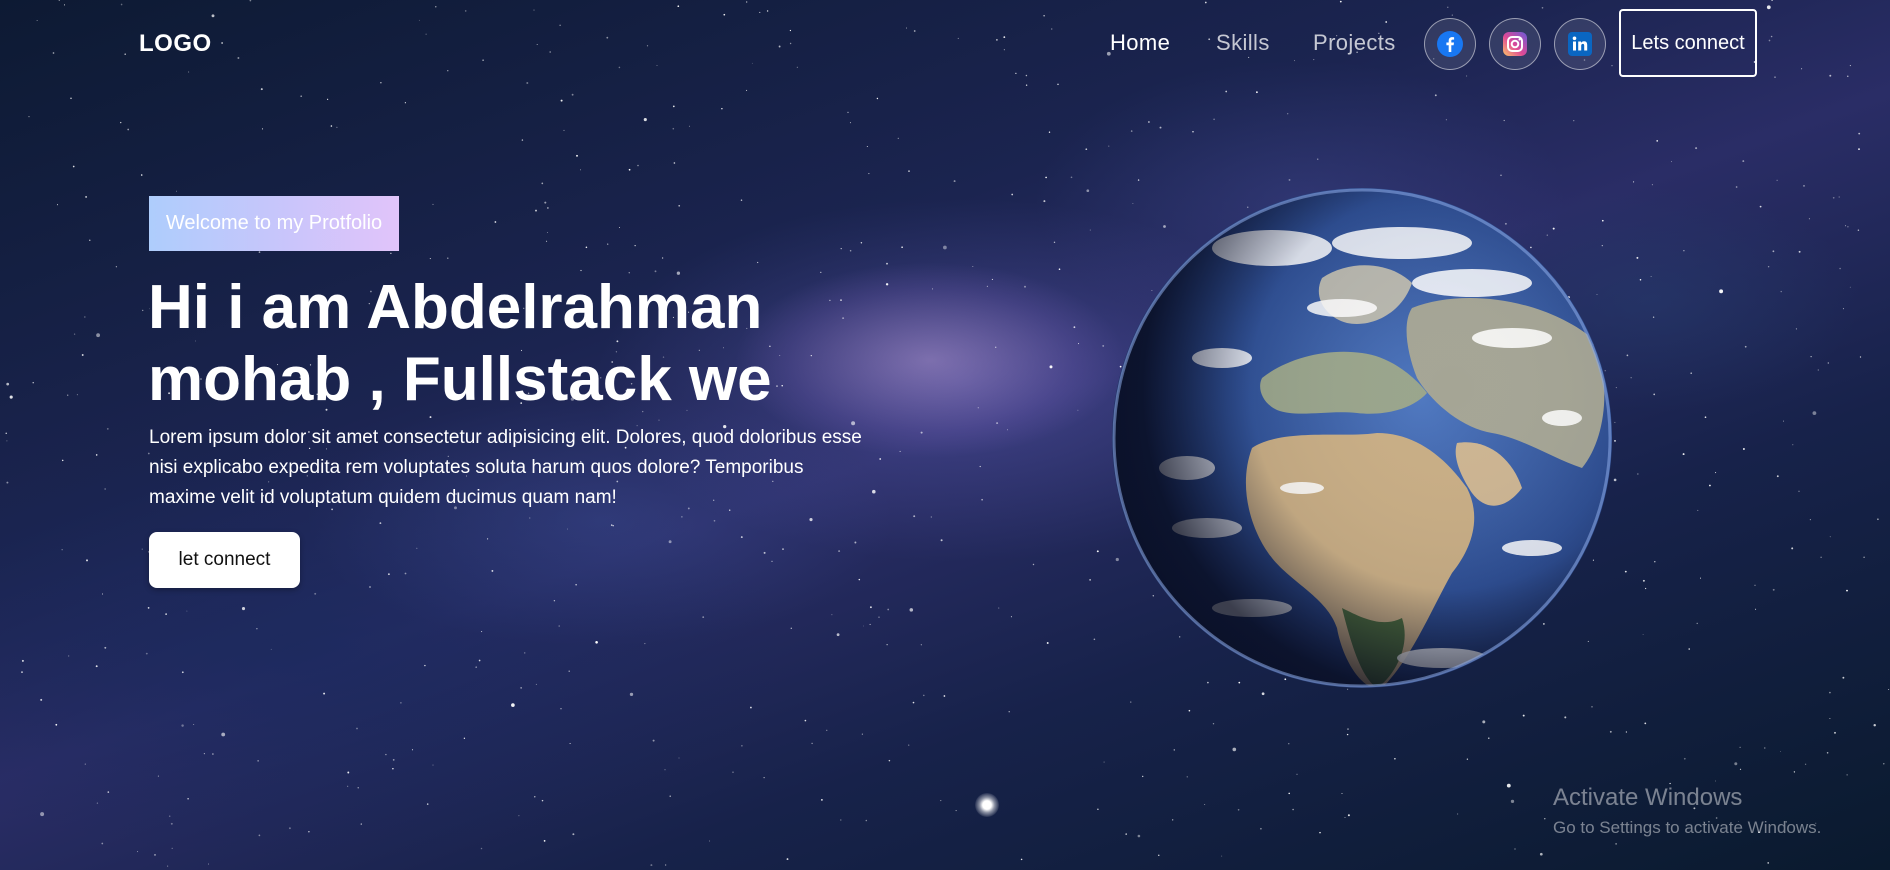 The image size is (1890, 870). I want to click on logo: LOGO, so click(175, 44).